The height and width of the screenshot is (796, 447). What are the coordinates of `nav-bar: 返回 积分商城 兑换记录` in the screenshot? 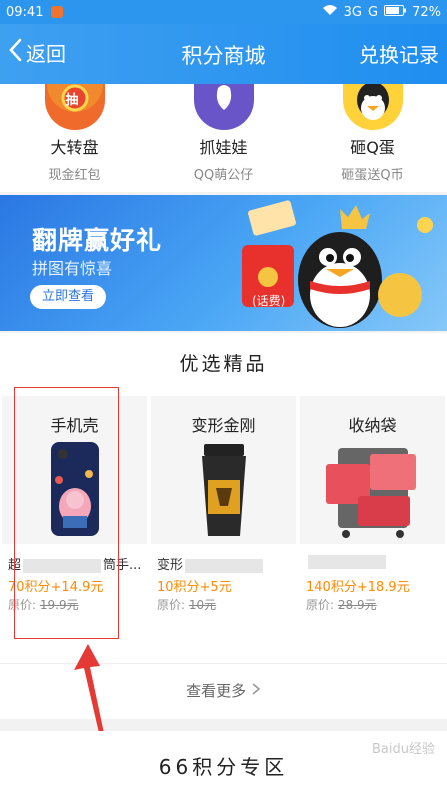 It's located at (223, 54).